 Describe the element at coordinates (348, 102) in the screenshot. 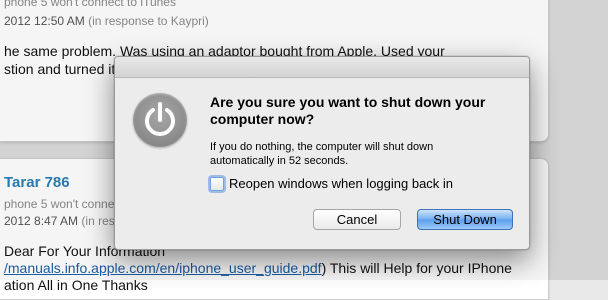

I see `headline-line: Are you sure you want to shut down your` at that location.